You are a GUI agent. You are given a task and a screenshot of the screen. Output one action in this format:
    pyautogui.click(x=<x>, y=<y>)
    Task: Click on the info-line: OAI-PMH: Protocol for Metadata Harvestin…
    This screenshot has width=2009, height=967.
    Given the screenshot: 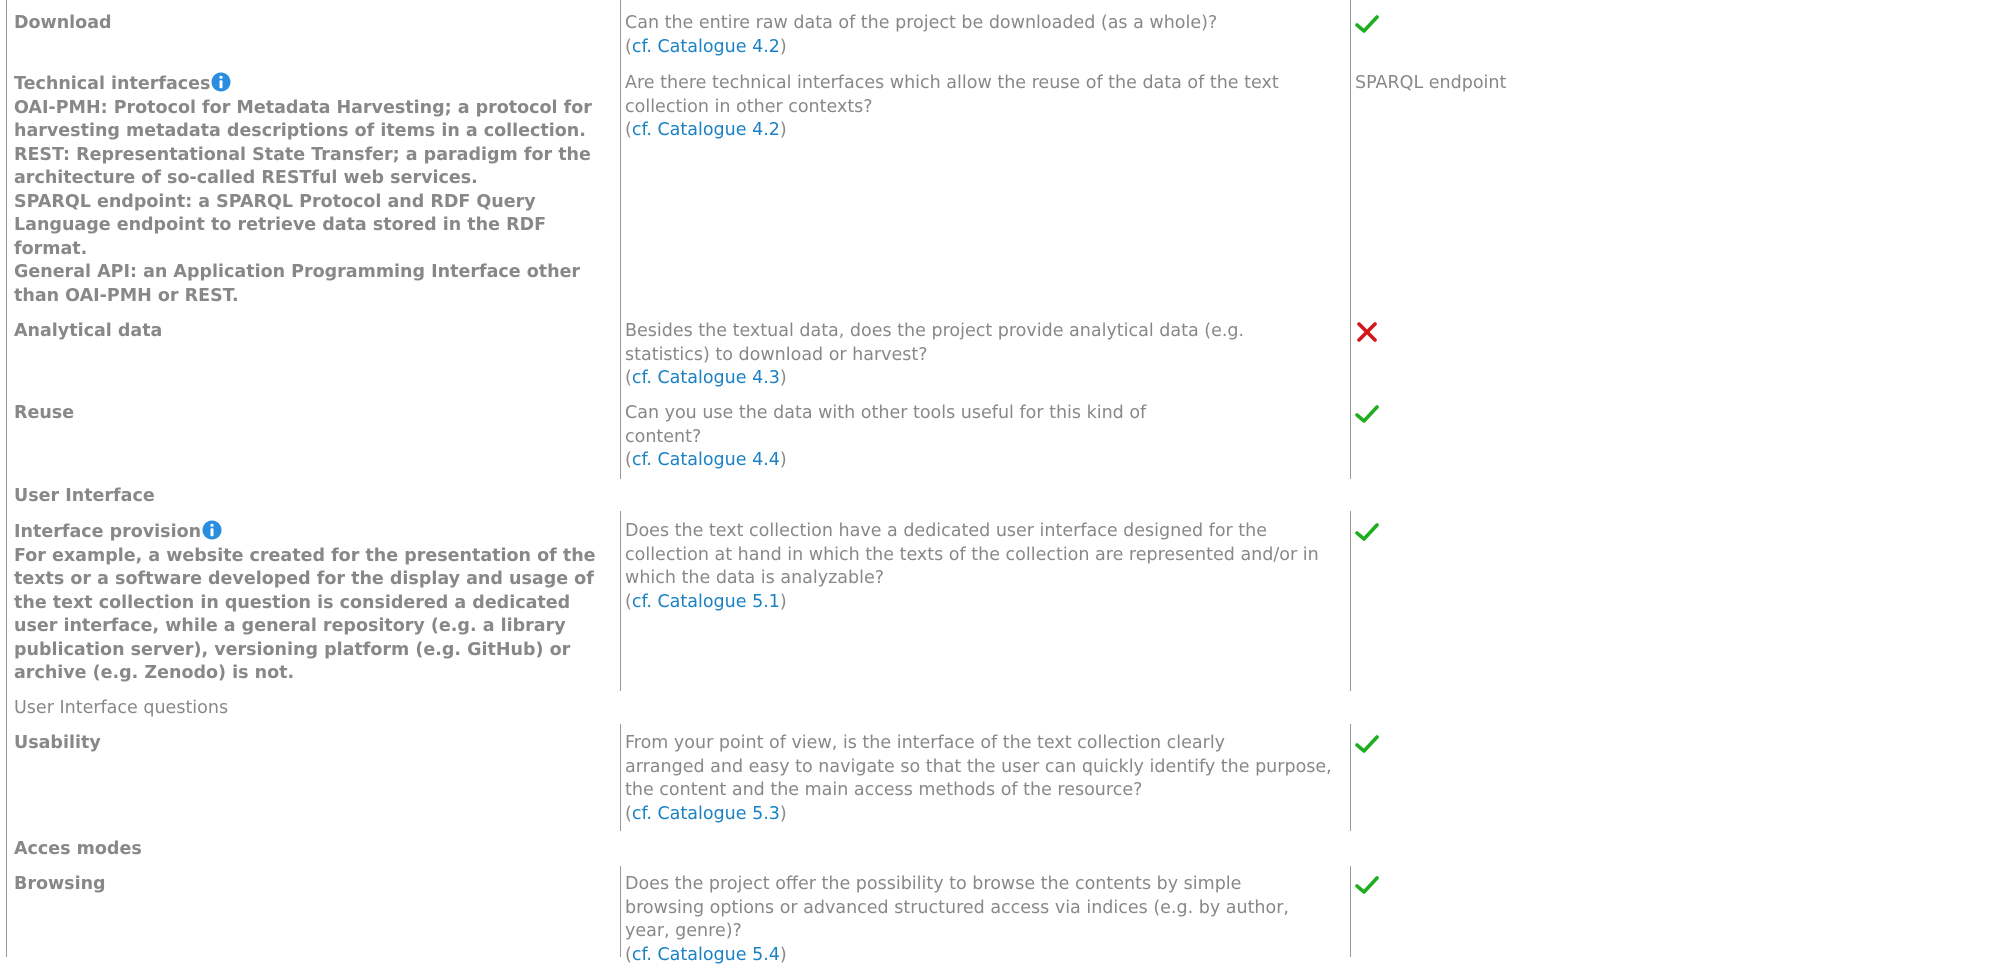 What is the action you would take?
    pyautogui.click(x=314, y=109)
    